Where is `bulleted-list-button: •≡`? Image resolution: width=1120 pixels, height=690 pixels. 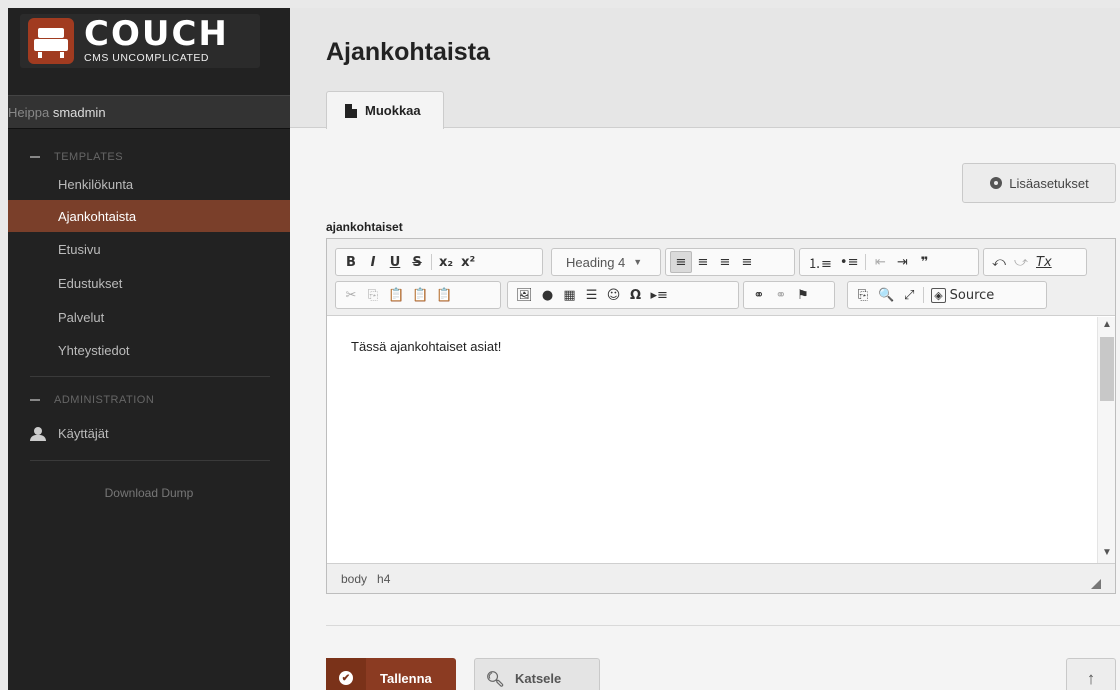
bulleted-list-button: •≡ is located at coordinates (849, 262).